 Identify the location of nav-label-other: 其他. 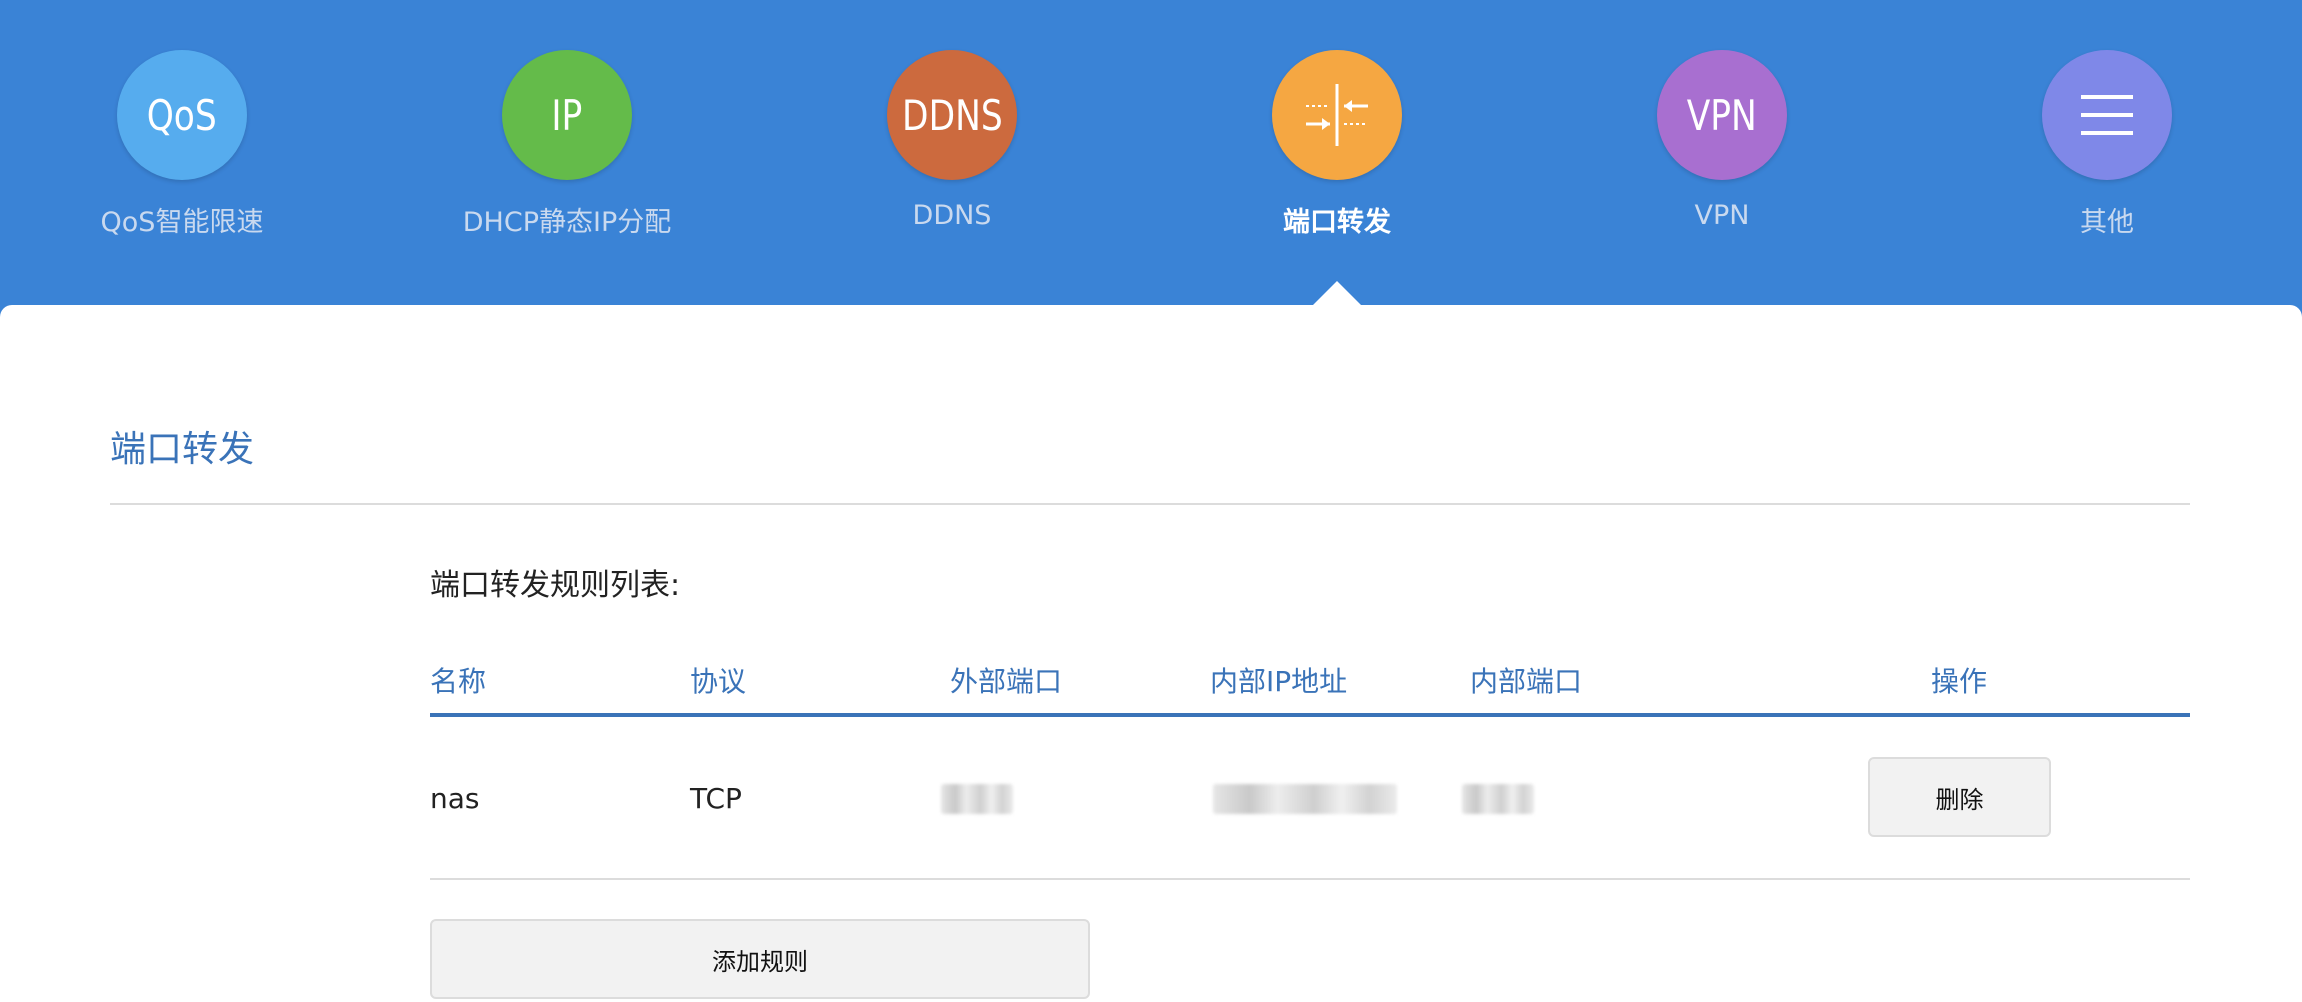
(2107, 222).